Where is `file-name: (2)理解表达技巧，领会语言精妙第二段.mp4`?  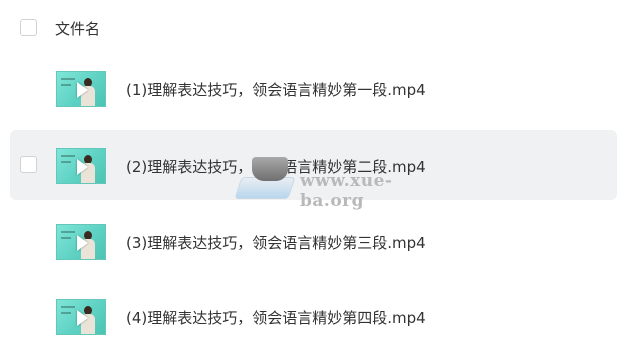
file-name: (2)理解表达技巧，领会语言精妙第二段.mp4 is located at coordinates (276, 166).